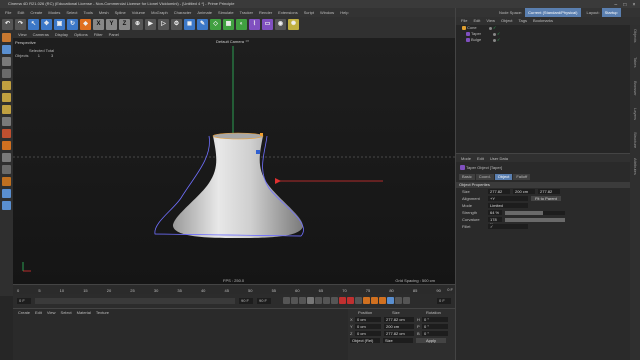 The image size is (640, 360). What do you see at coordinates (6, 205) in the screenshot?
I see `layout-icon` at bounding box center [6, 205].